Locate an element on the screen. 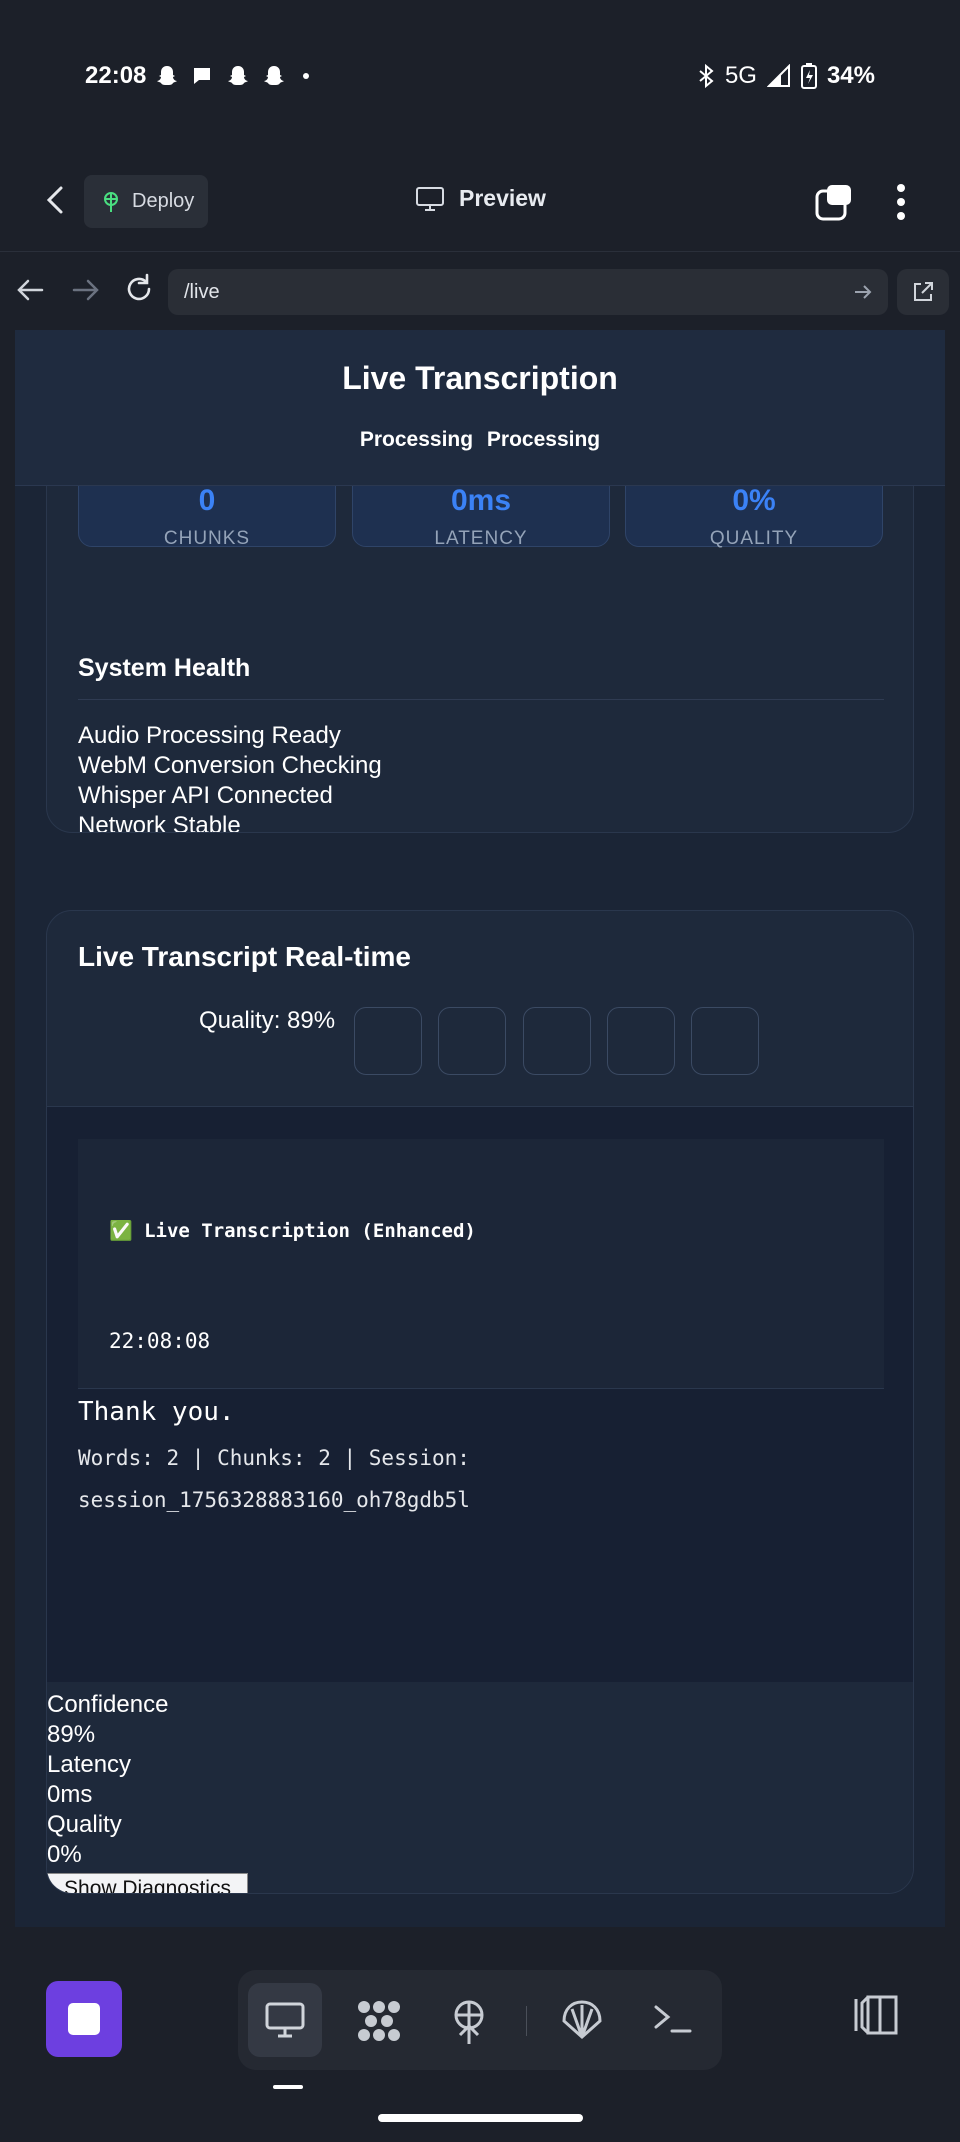  external-link-icon is located at coordinates (923, 291).